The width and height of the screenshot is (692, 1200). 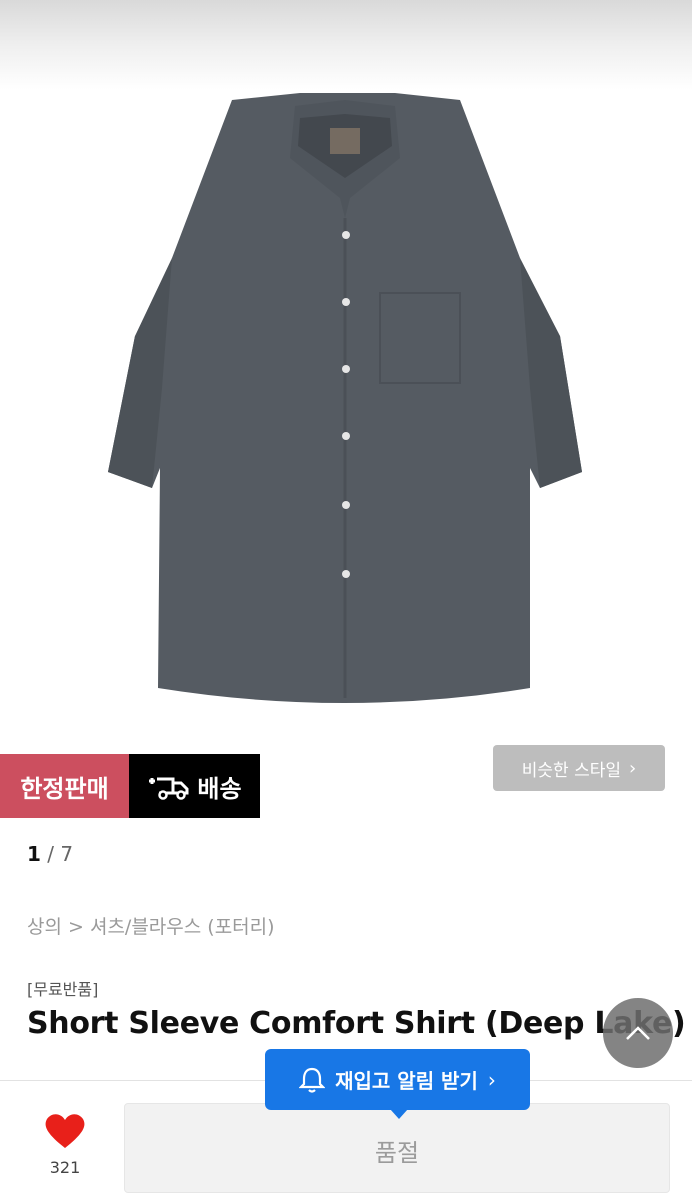 I want to click on badge-row: 한정판매 배송, so click(x=130, y=786).